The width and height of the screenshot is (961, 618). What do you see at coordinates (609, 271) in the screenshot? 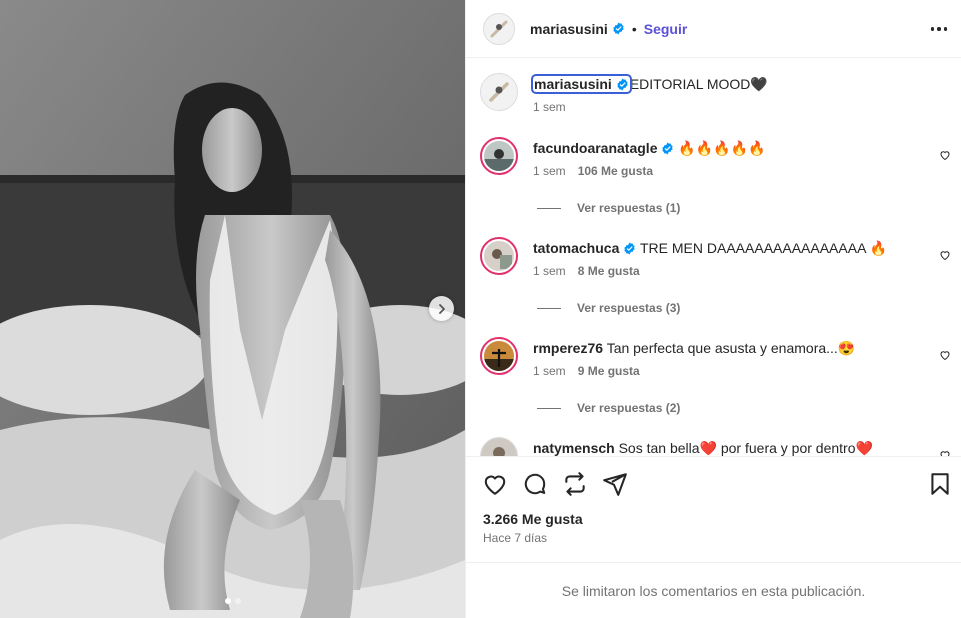
I see `comment-likes: 8 Me gusta` at bounding box center [609, 271].